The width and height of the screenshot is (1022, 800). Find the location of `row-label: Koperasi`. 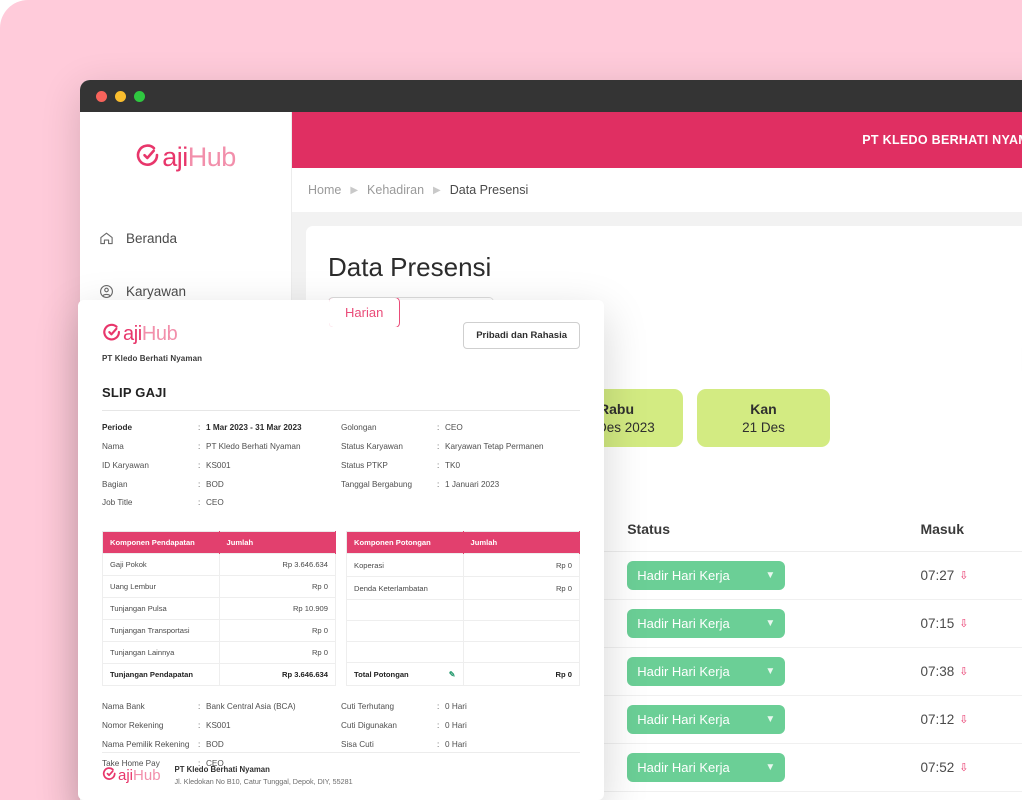

row-label: Koperasi is located at coordinates (405, 565).